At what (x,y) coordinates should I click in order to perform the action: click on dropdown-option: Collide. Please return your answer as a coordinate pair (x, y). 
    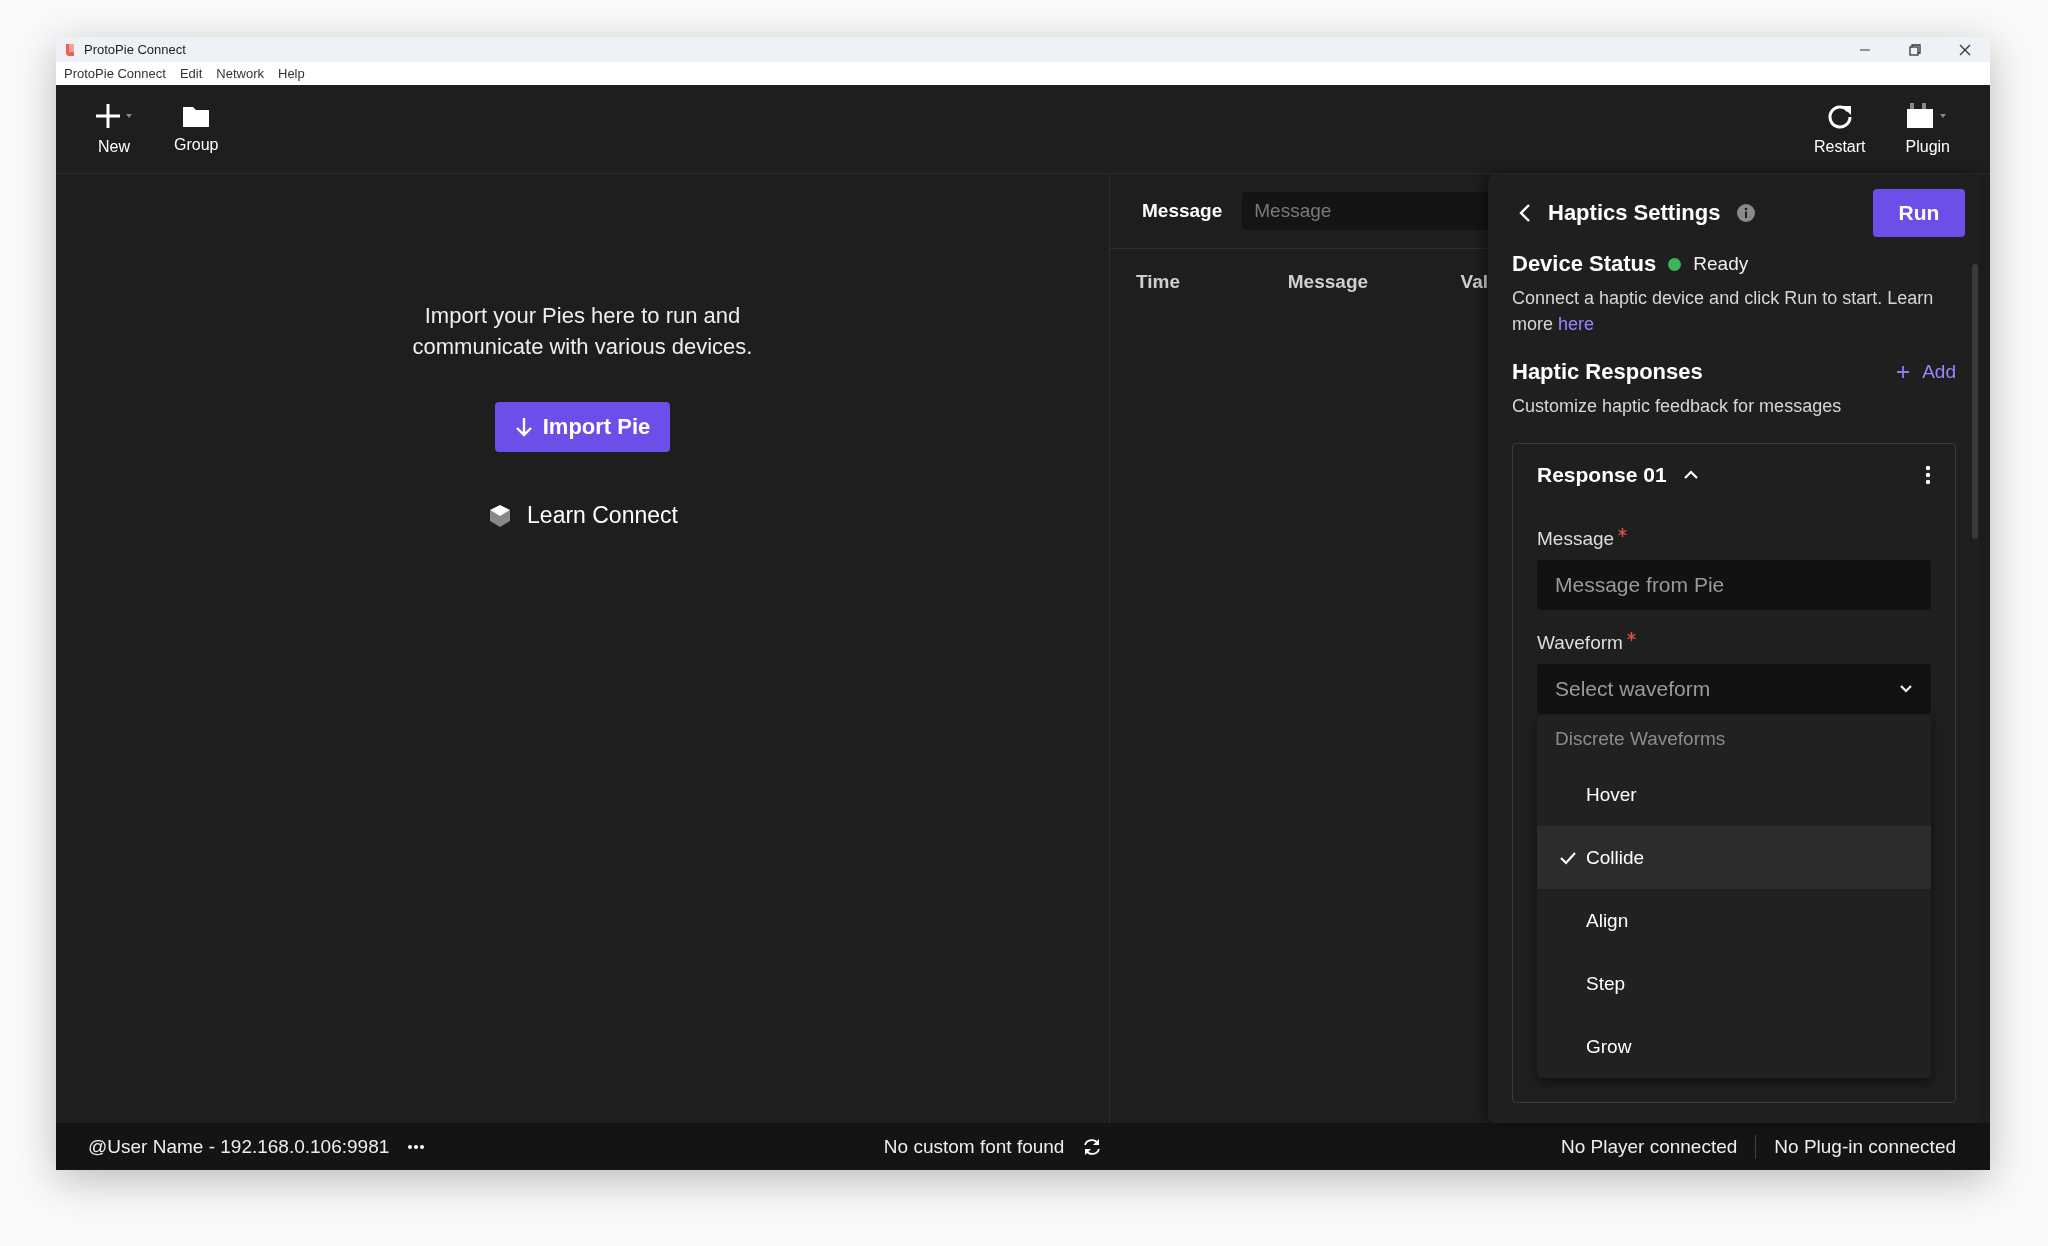
    Looking at the image, I should click on (1734, 857).